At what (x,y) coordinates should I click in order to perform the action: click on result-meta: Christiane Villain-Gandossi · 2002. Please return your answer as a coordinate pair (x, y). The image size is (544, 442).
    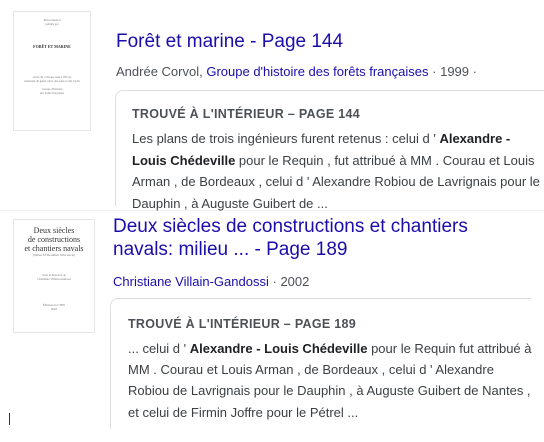
    Looking at the image, I should click on (211, 281).